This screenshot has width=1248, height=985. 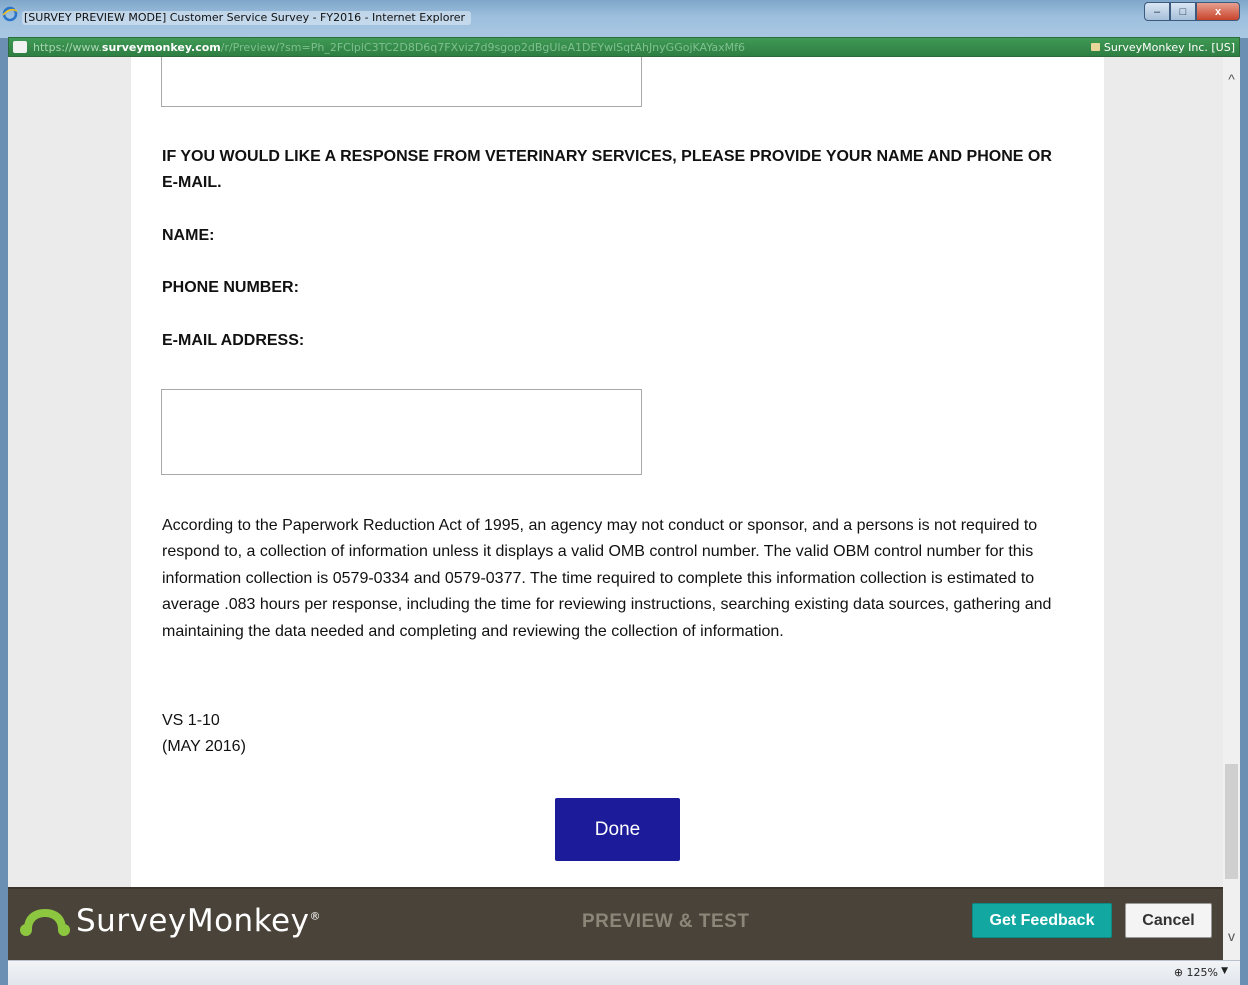 What do you see at coordinates (188, 235) in the screenshot?
I see `name-label: NAME:` at bounding box center [188, 235].